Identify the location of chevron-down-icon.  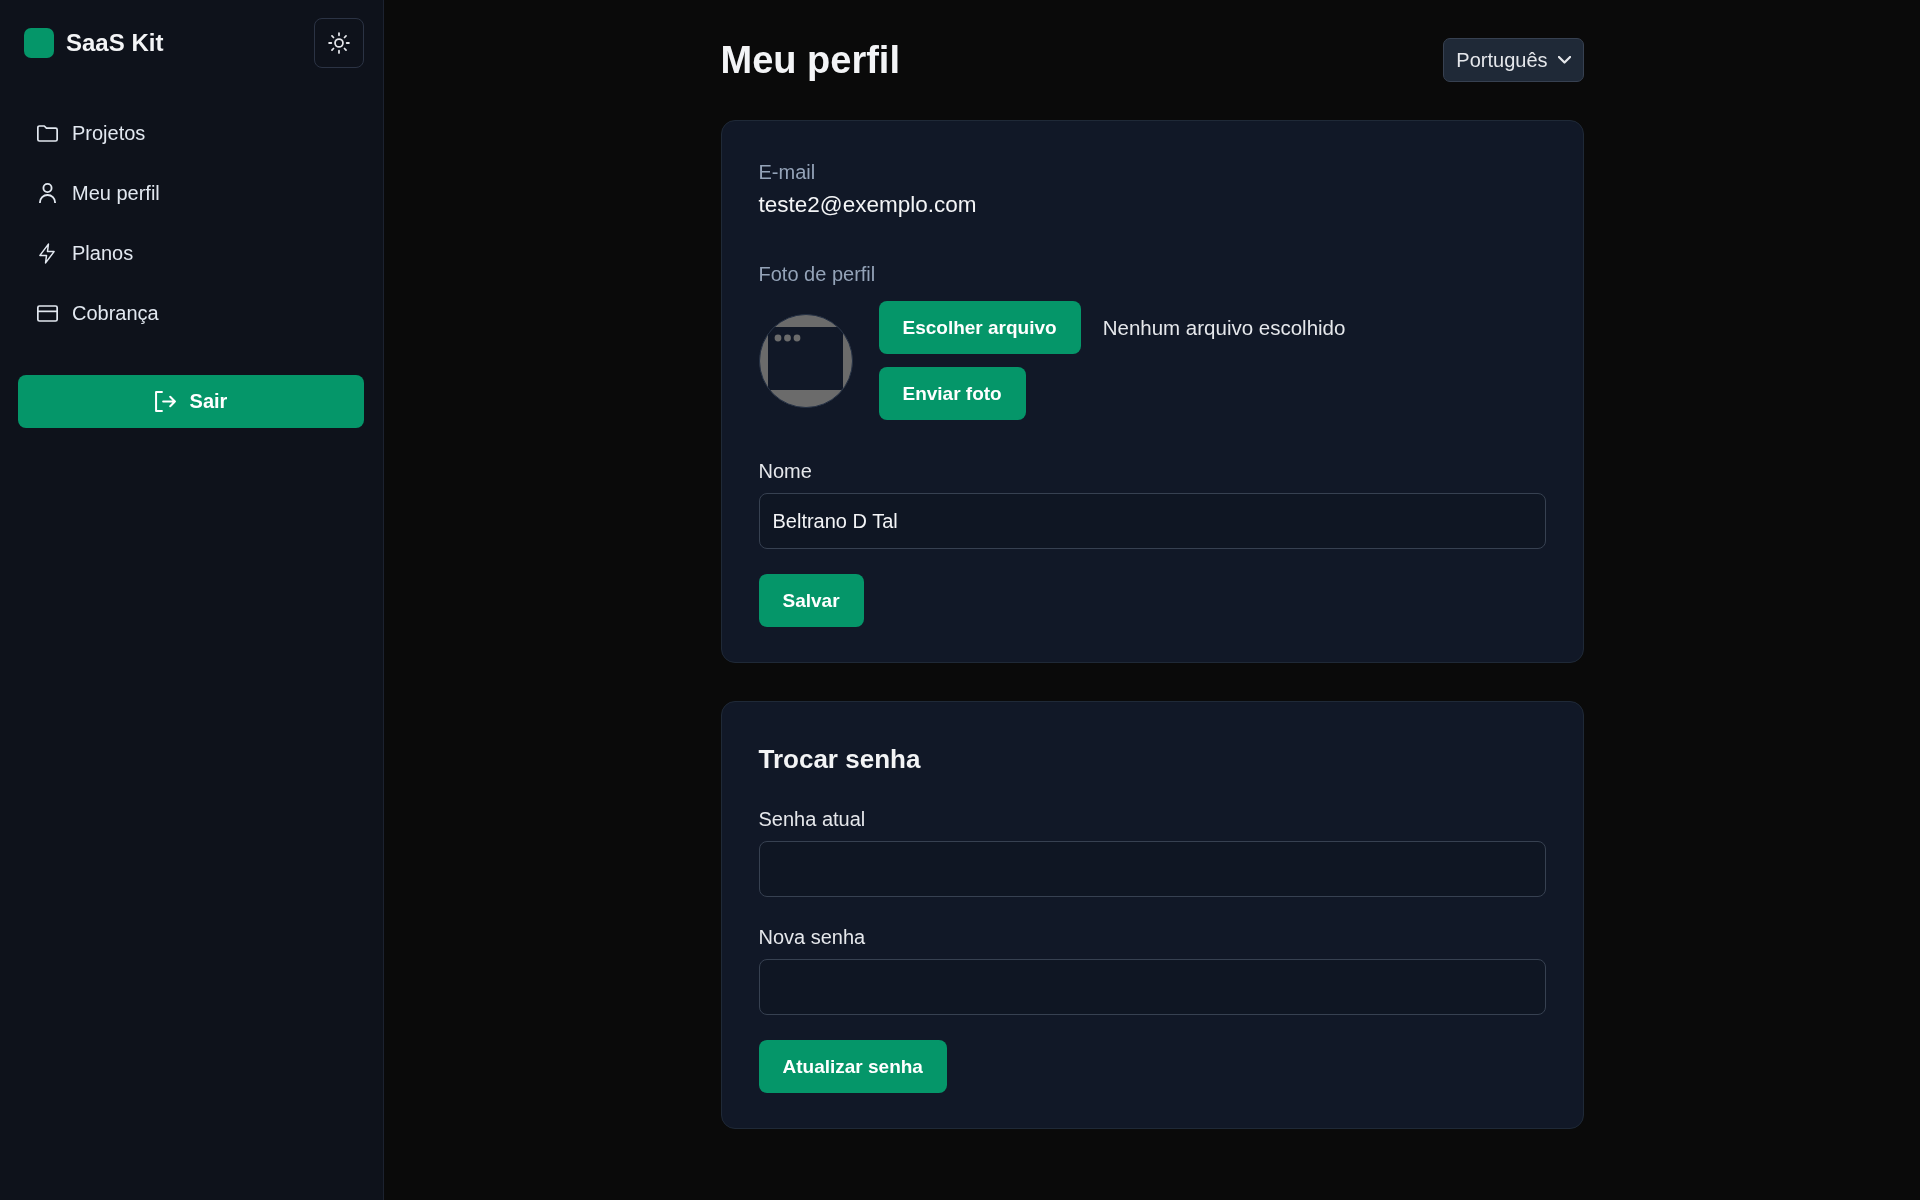
(1564, 60).